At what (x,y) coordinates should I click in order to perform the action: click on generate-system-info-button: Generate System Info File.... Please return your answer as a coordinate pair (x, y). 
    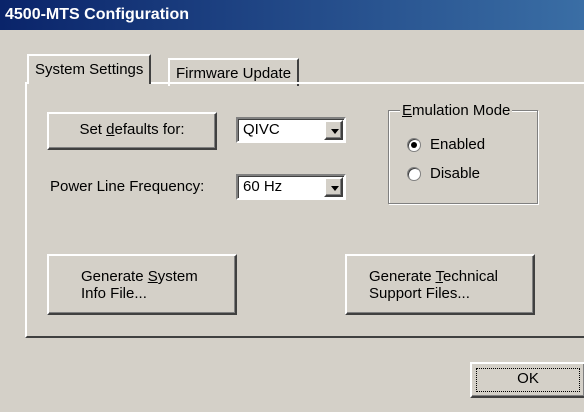
    Looking at the image, I should click on (142, 284).